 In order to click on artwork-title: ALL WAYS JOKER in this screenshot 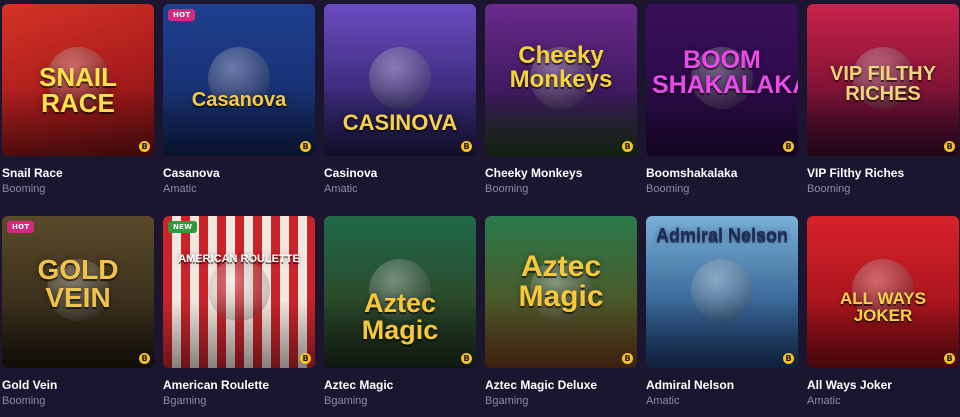, I will do `click(883, 307)`.